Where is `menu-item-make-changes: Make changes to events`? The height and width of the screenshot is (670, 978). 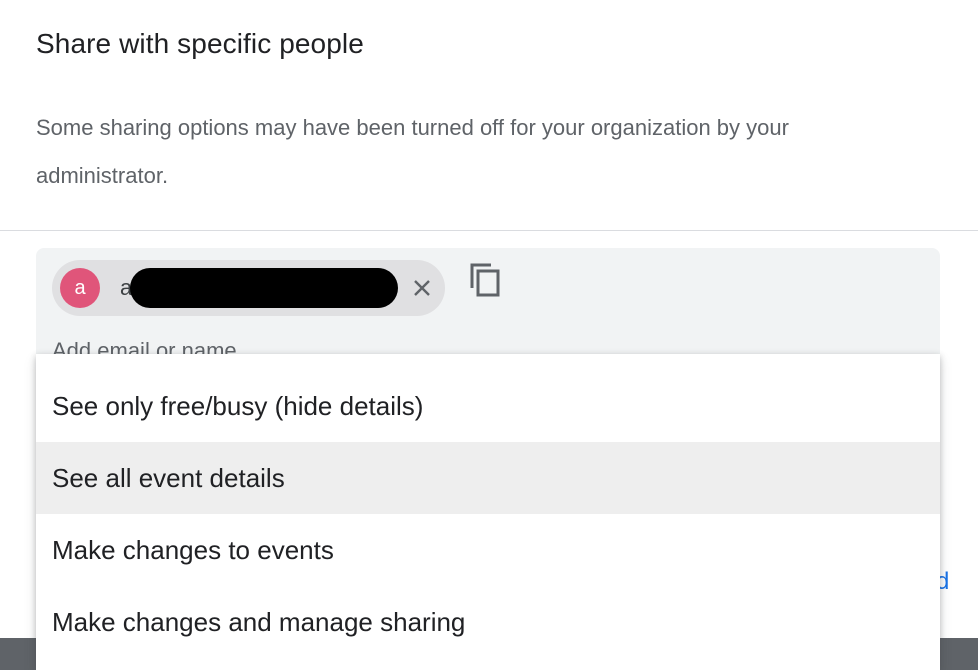
menu-item-make-changes: Make changes to events is located at coordinates (488, 550).